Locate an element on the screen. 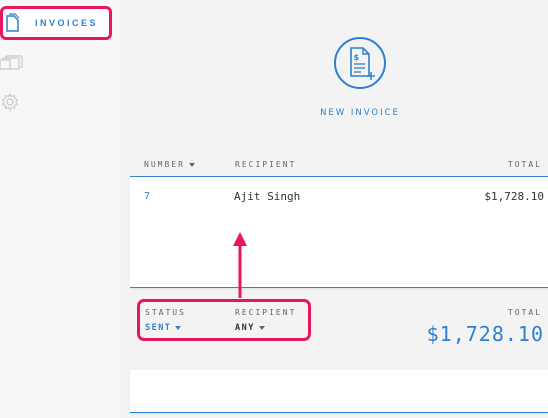 This screenshot has width=548, height=418. cards-icon is located at coordinates (12, 62).